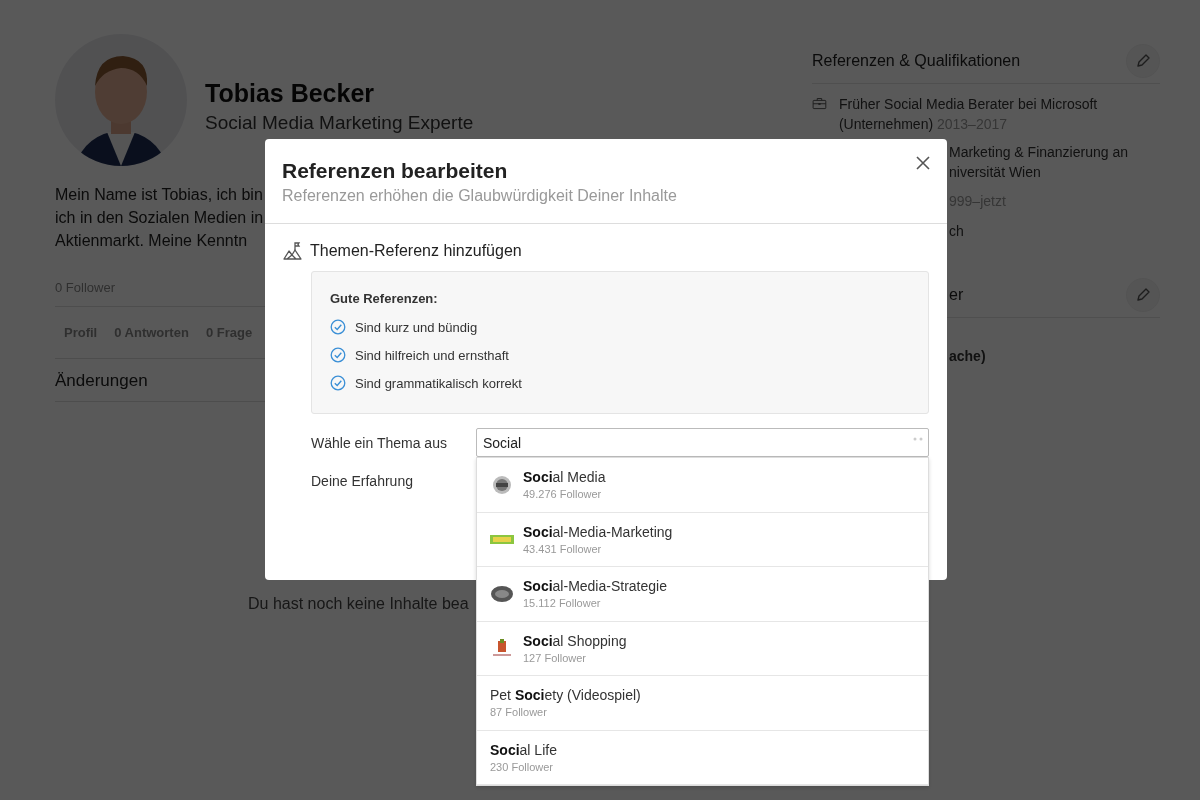 The width and height of the screenshot is (1200, 800). Describe the element at coordinates (956, 295) in the screenshot. I see `section-heading: er` at that location.